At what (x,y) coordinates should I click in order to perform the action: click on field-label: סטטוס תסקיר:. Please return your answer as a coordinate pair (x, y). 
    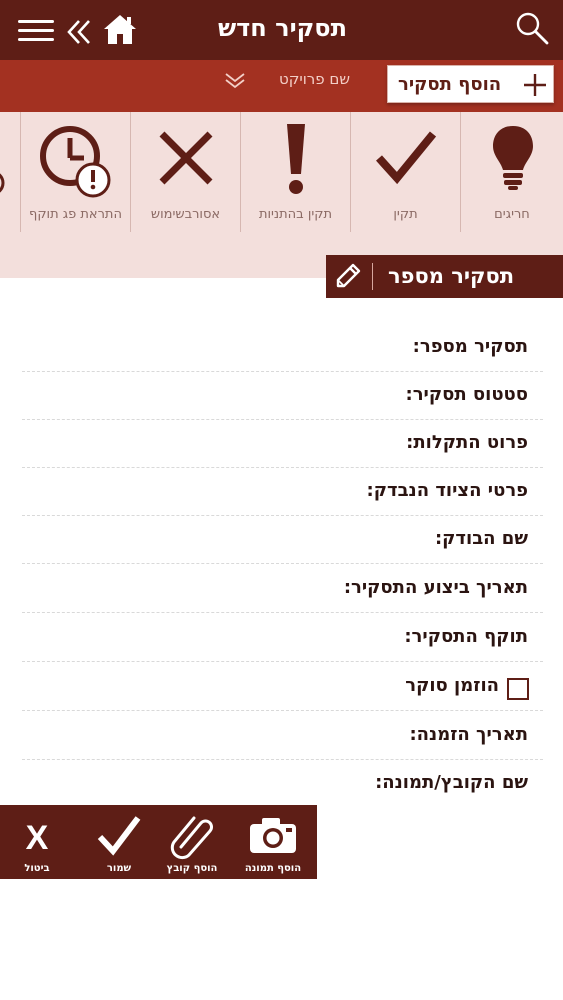
    Looking at the image, I should click on (466, 394).